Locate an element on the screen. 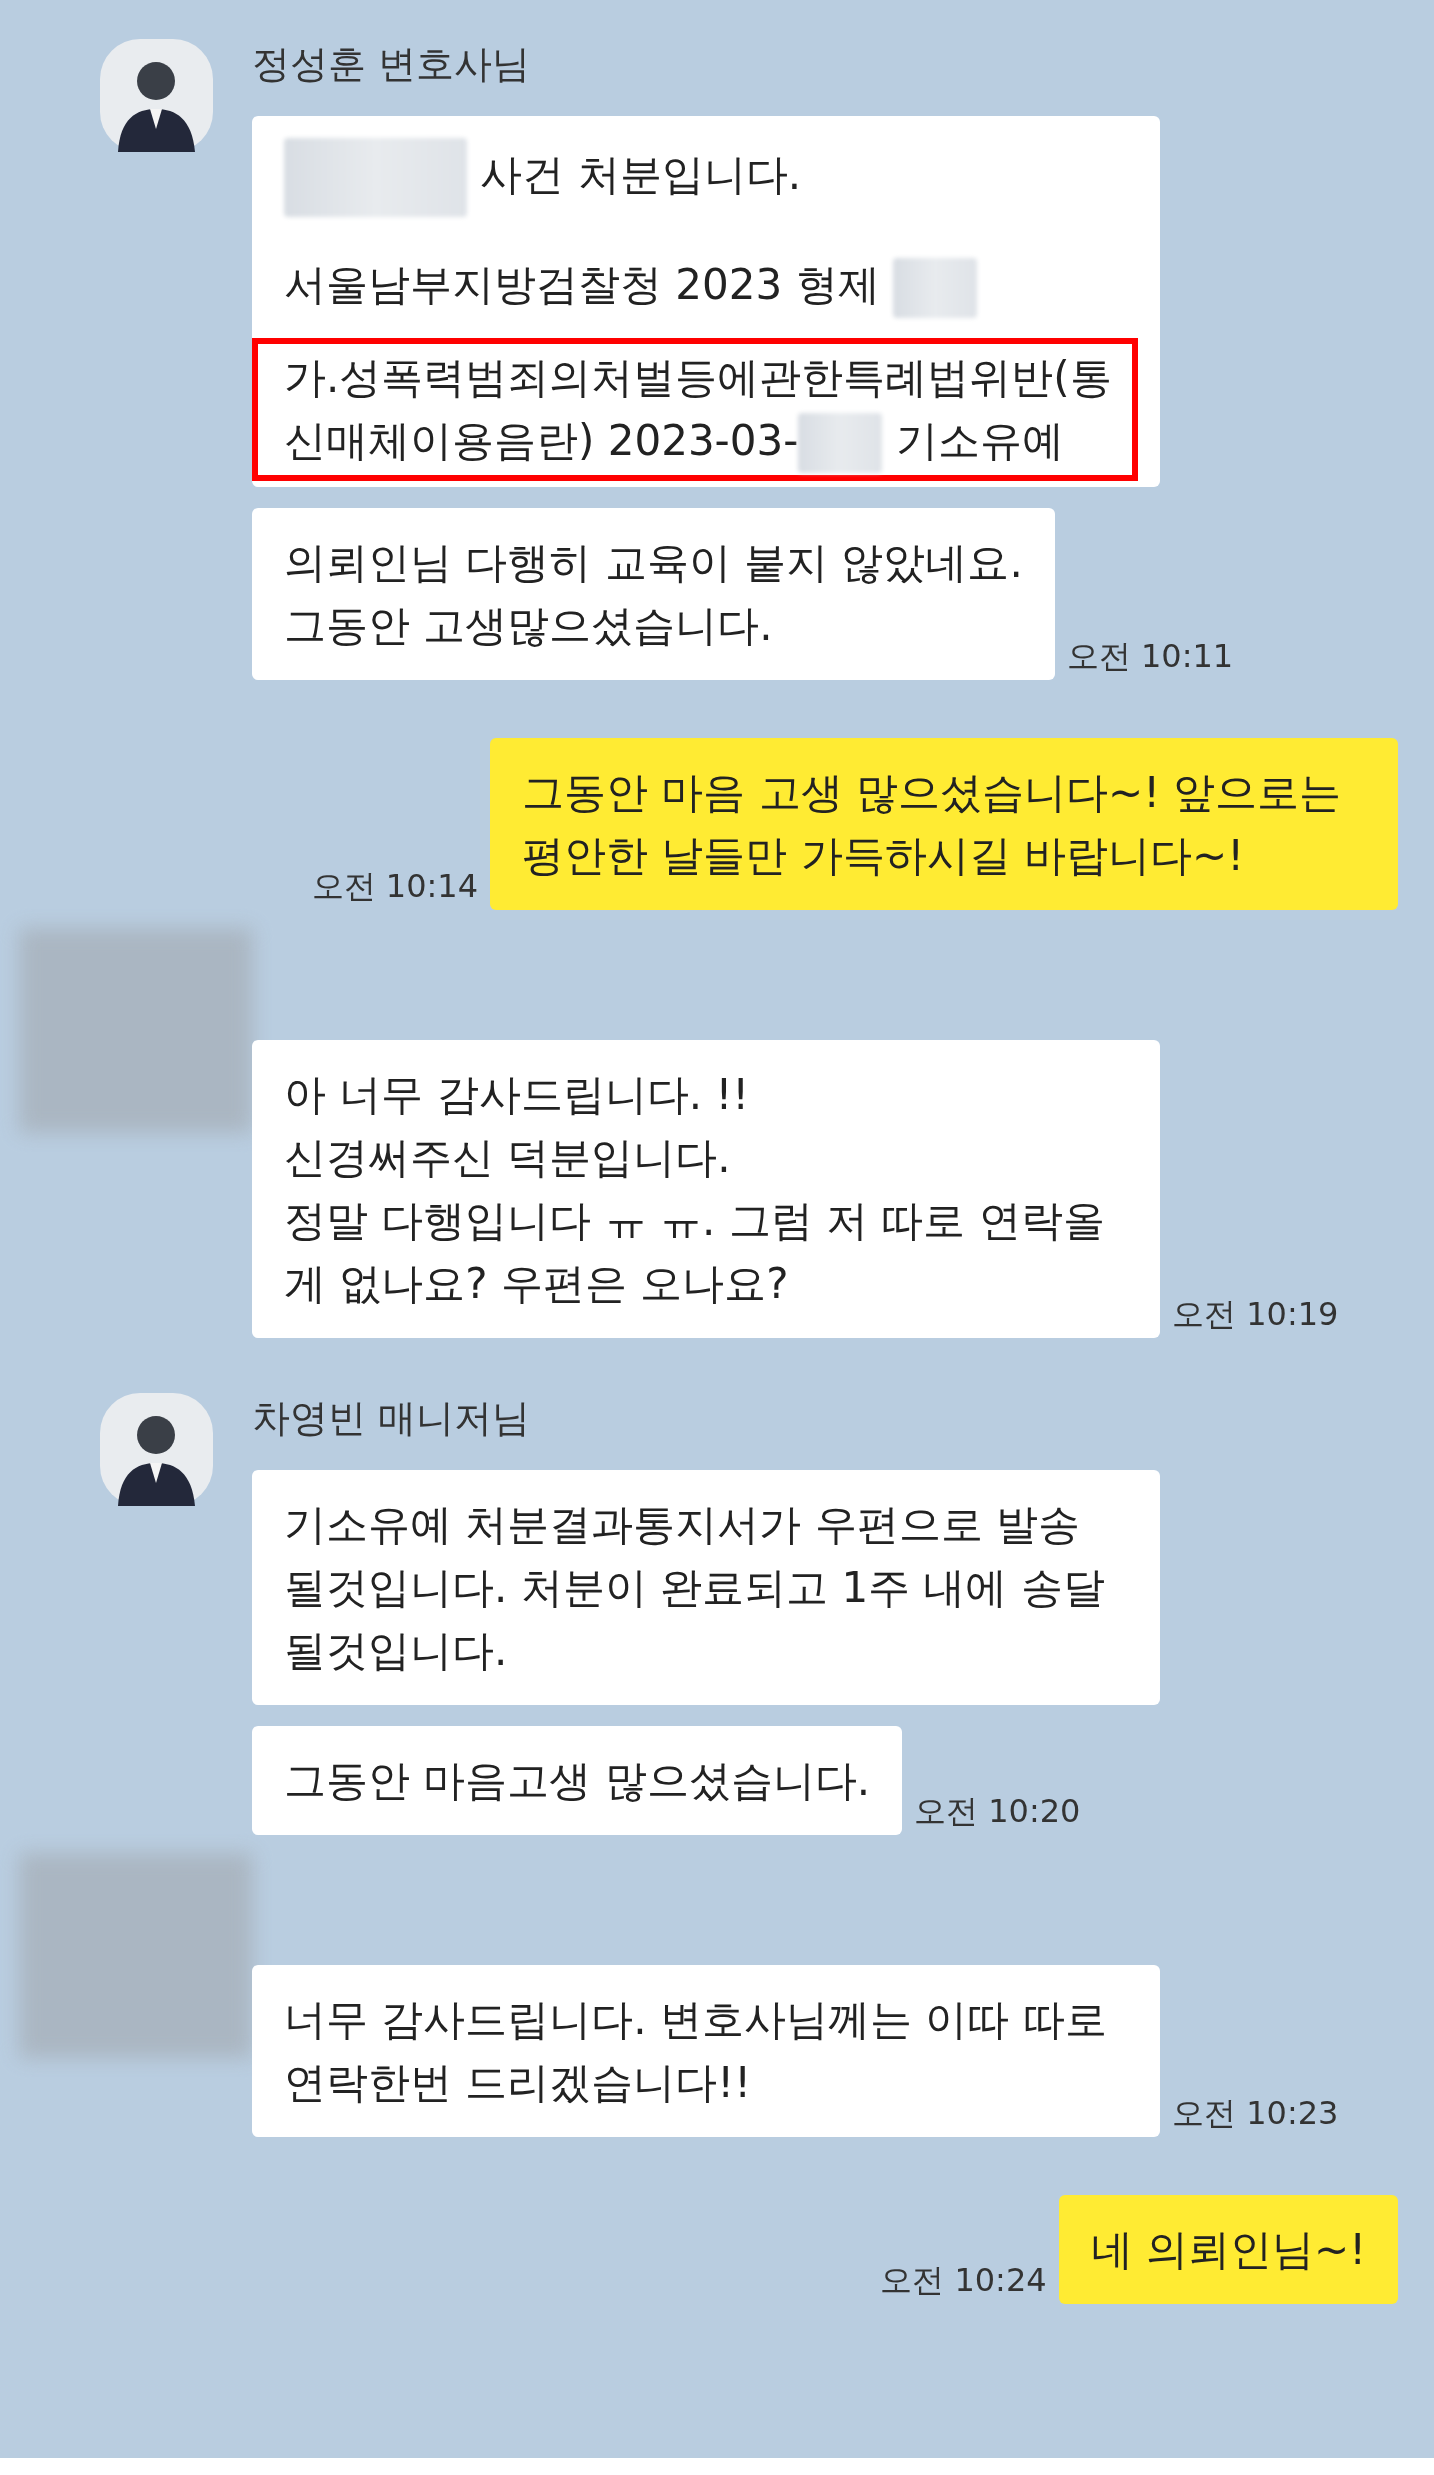  message-text: 네 의뢰인님~! is located at coordinates (1228, 2250).